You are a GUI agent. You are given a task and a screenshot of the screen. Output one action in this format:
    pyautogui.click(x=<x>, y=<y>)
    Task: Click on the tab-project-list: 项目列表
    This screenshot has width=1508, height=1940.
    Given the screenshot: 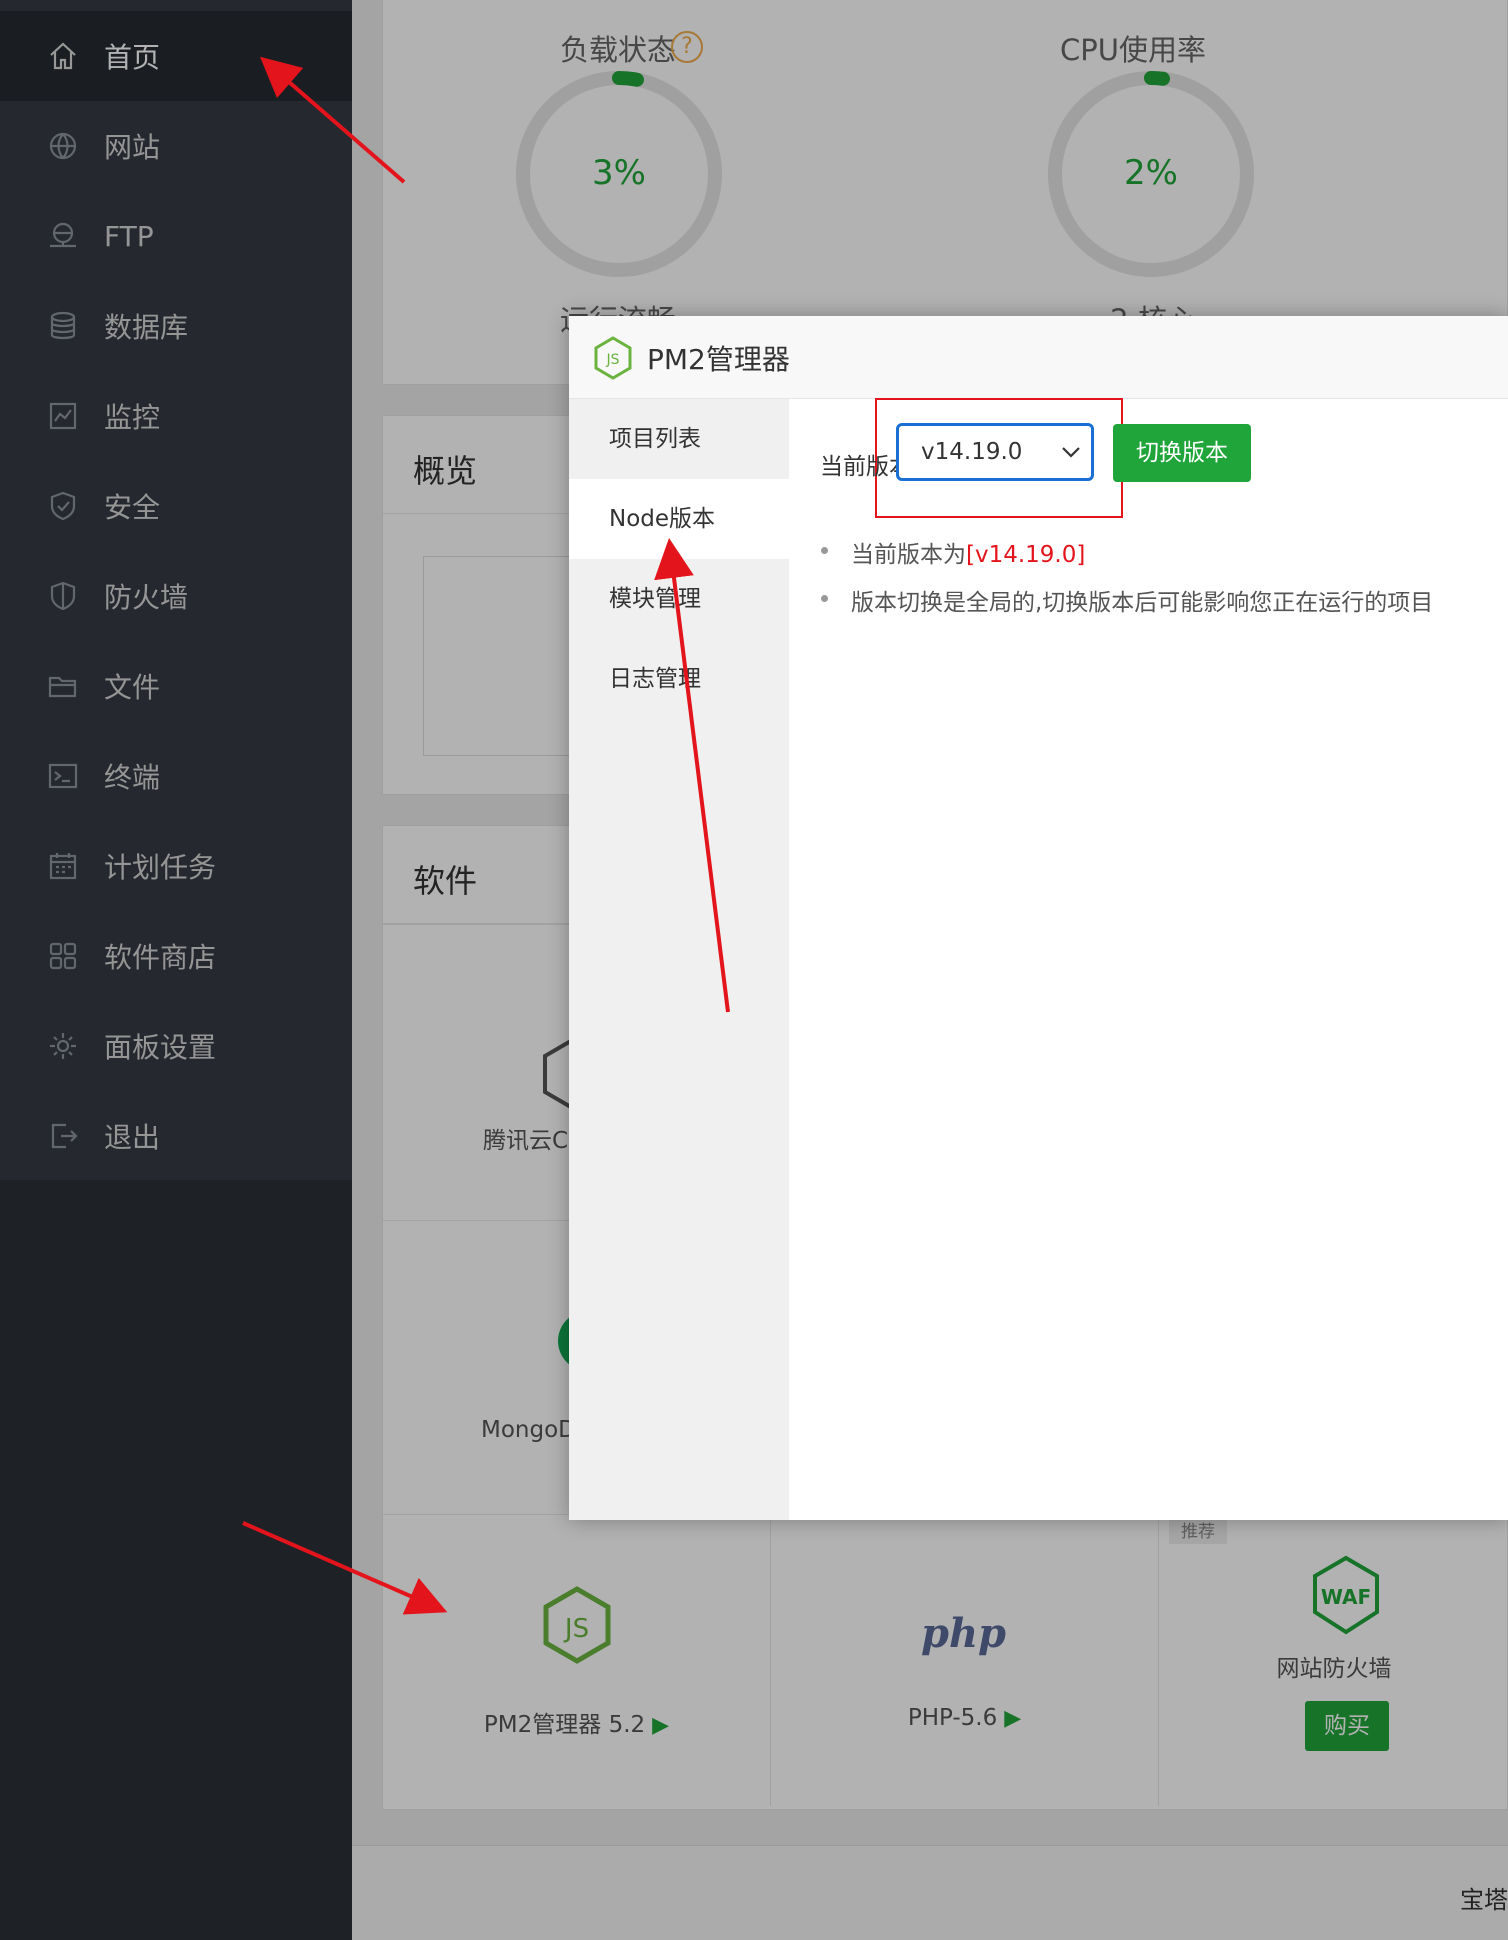 What is the action you would take?
    pyautogui.click(x=679, y=439)
    